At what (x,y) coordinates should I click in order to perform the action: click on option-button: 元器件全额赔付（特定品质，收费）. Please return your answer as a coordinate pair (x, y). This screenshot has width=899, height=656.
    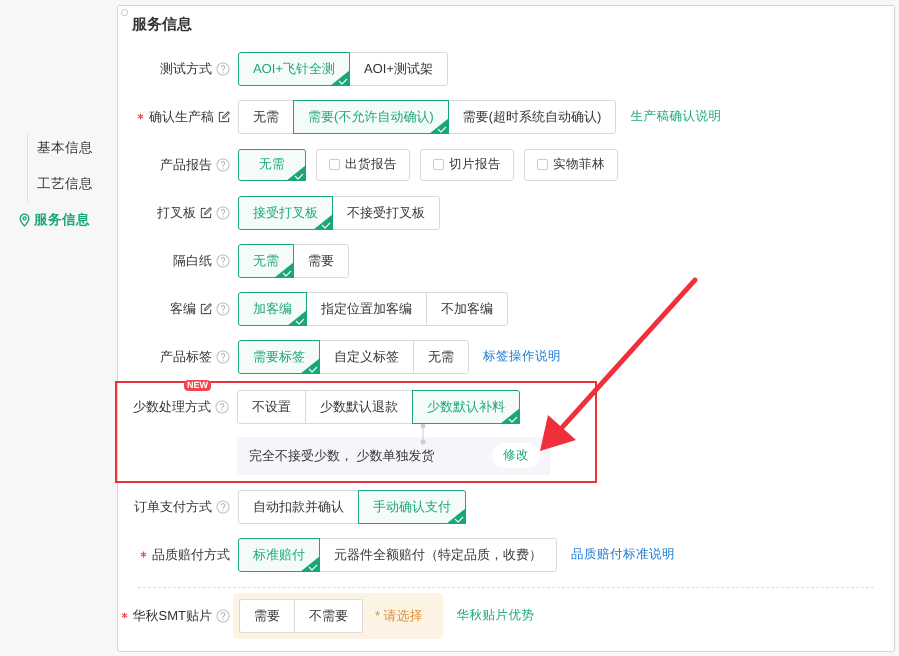
    Looking at the image, I should click on (438, 555).